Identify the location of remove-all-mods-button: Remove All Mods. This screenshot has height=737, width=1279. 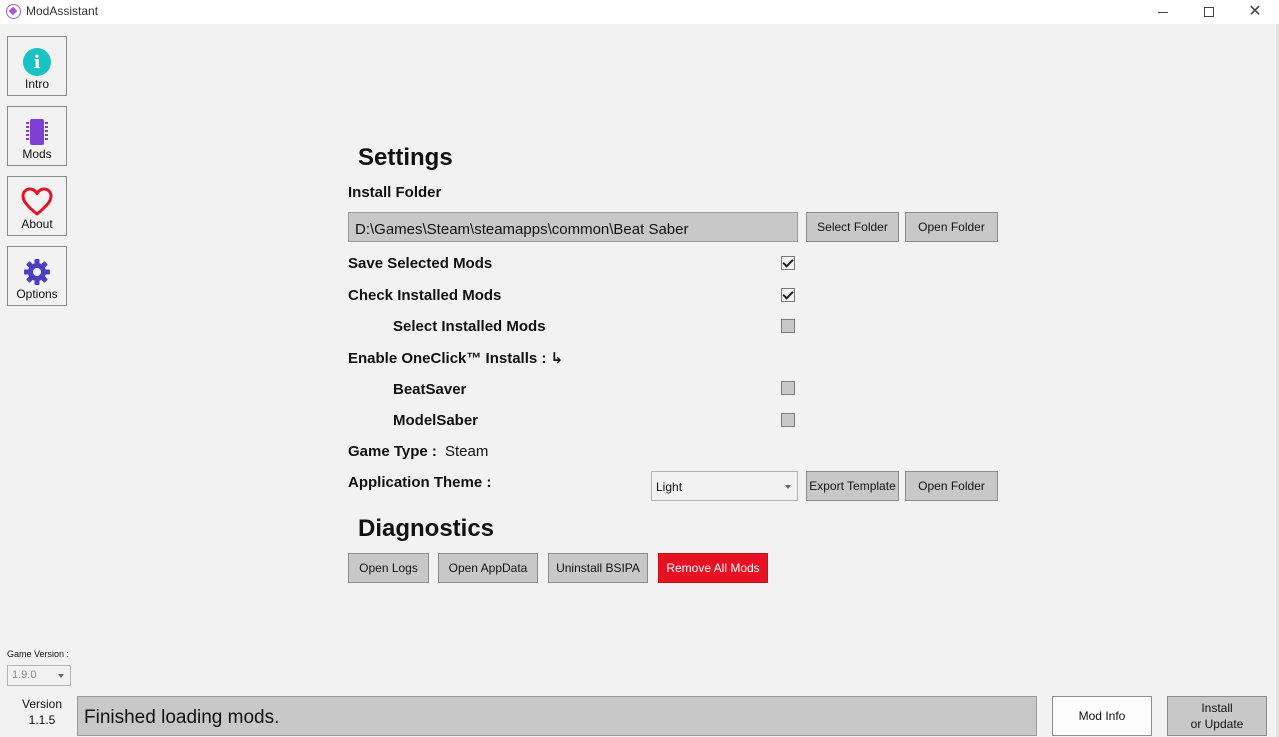
(713, 568).